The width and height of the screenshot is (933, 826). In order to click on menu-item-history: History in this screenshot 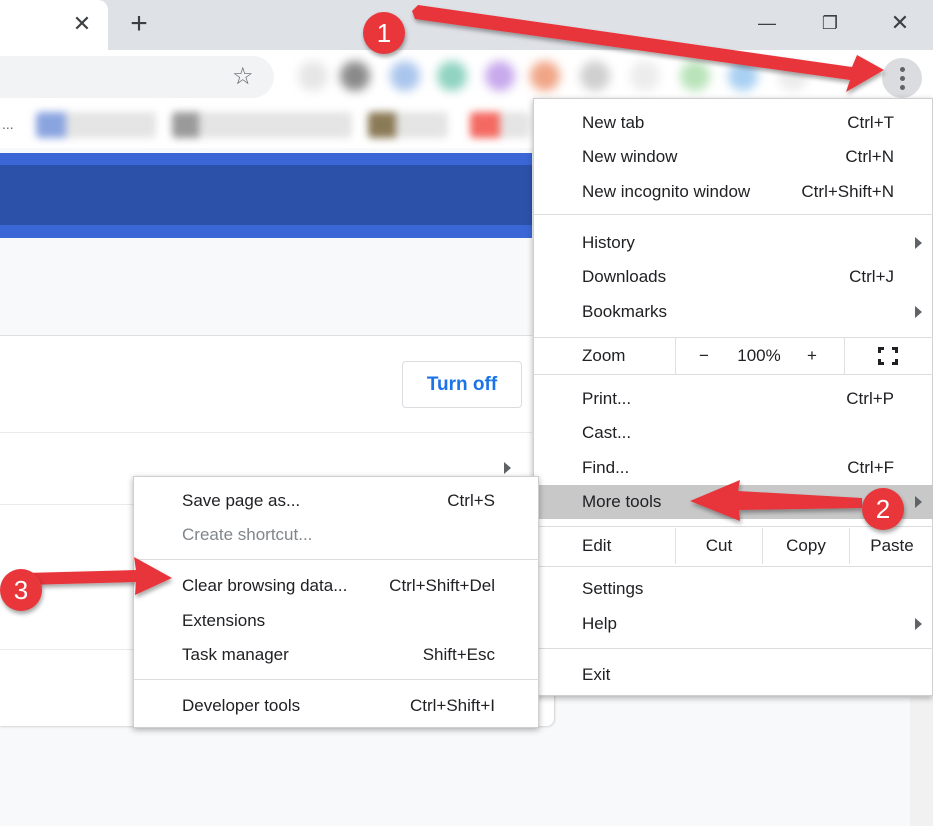, I will do `click(733, 243)`.